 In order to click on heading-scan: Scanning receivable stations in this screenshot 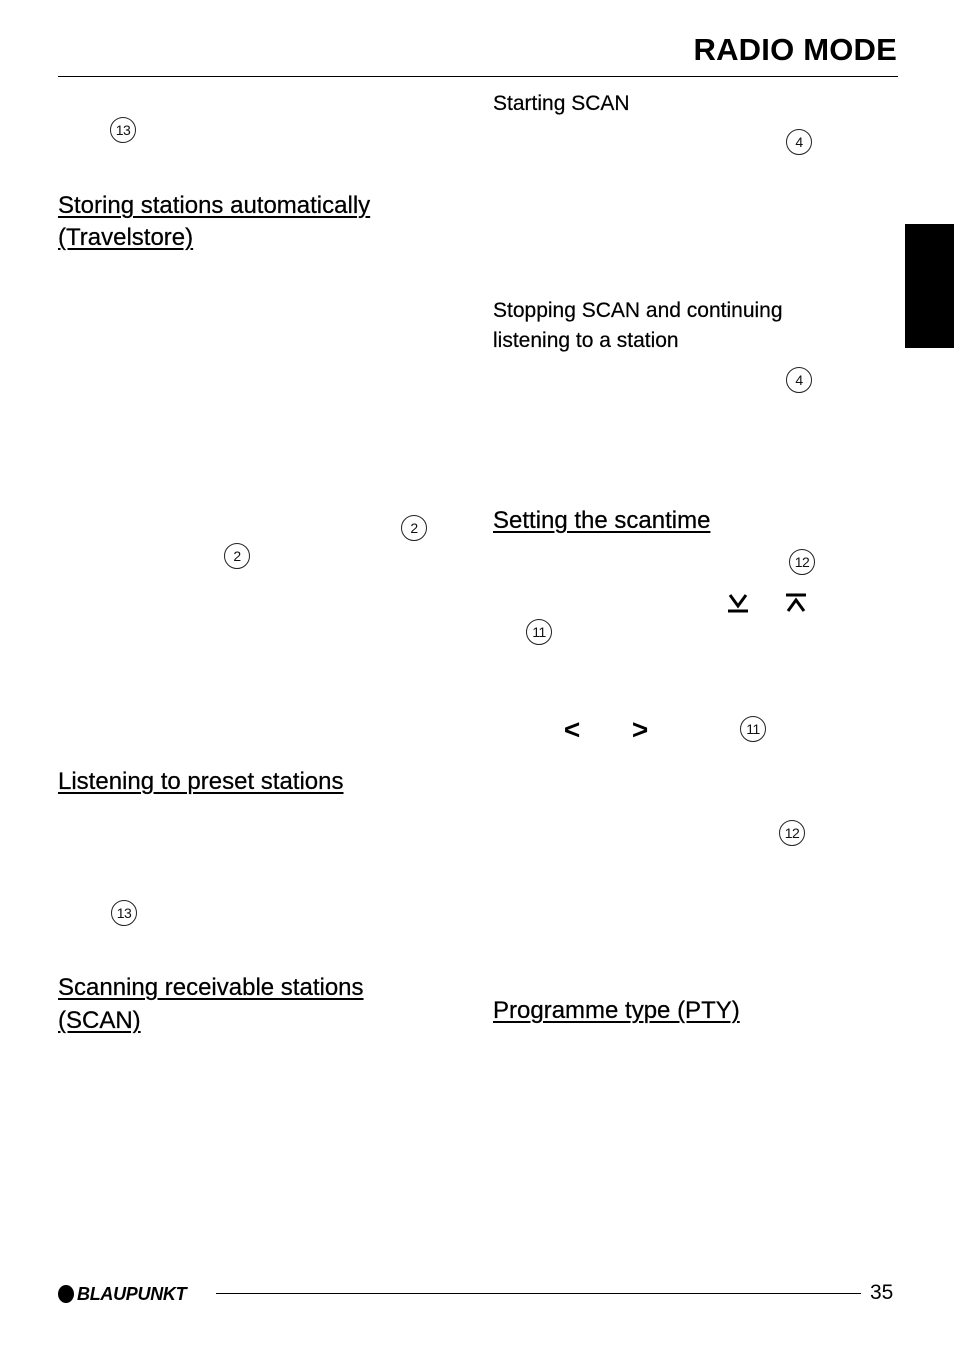, I will do `click(211, 987)`.